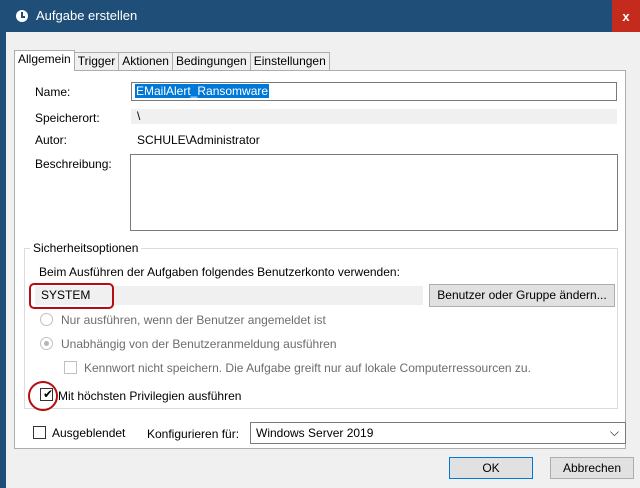  Describe the element at coordinates (46, 343) in the screenshot. I see `radio-run-independent` at that location.